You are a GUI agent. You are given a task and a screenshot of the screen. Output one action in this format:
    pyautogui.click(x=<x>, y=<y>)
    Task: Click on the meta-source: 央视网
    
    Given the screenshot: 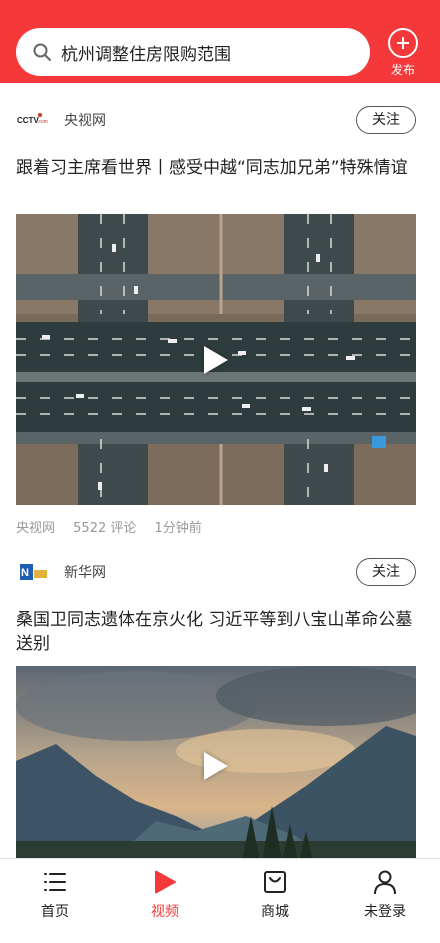 What is the action you would take?
    pyautogui.click(x=36, y=528)
    